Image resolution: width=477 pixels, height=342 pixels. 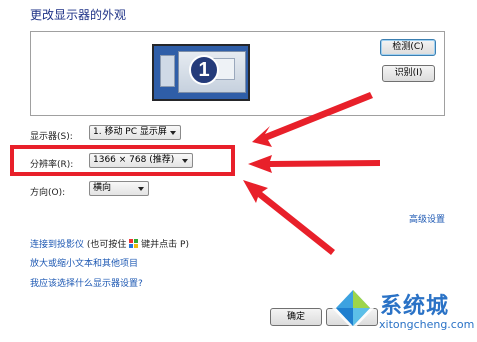 I want to click on watermark-domain: xitongcheng.com, so click(x=427, y=324).